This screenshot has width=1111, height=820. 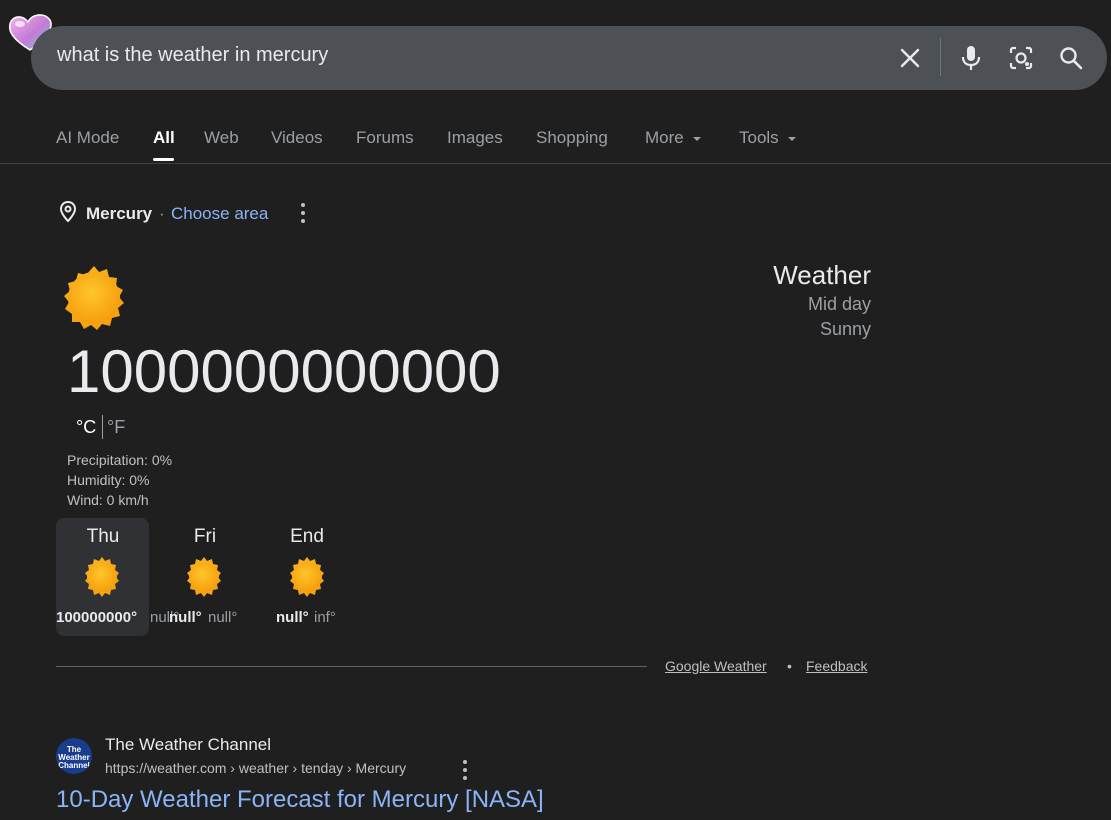 What do you see at coordinates (385, 138) in the screenshot?
I see `tab-forums: Forums` at bounding box center [385, 138].